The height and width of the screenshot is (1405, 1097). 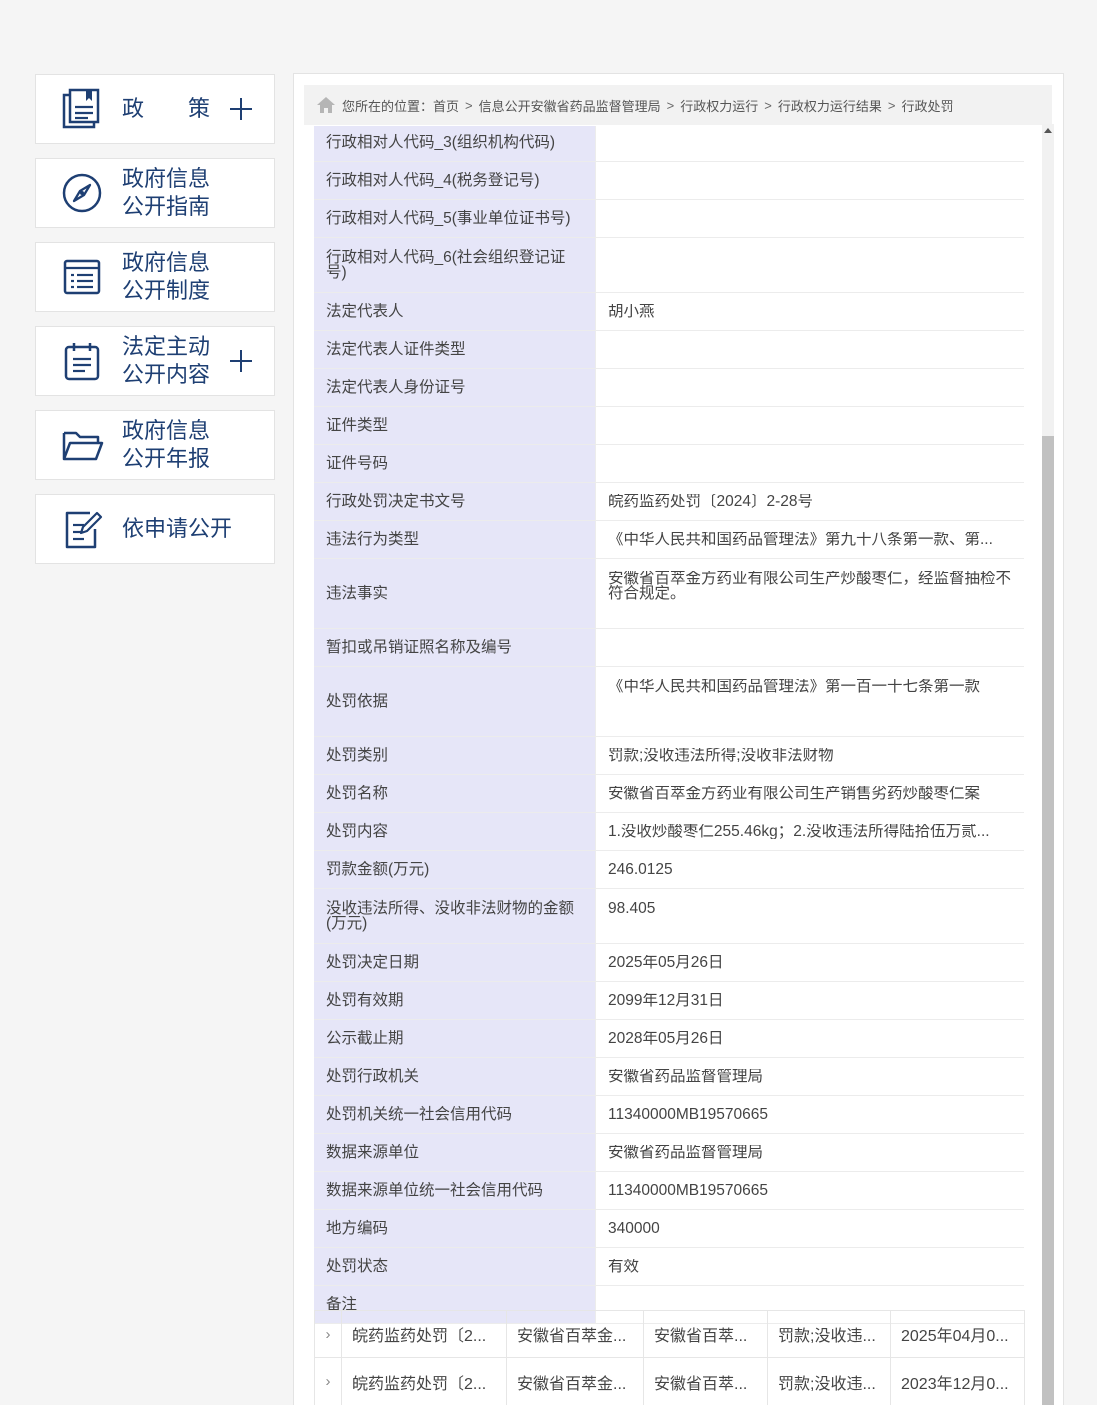 What do you see at coordinates (631, 311) in the screenshot?
I see `detail-value-text: 胡小燕` at bounding box center [631, 311].